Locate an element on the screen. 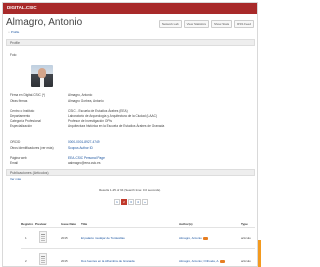 Image resolution: width=320 pixels, height=267 pixels. view-more-link: Ver más is located at coordinates (15, 179).